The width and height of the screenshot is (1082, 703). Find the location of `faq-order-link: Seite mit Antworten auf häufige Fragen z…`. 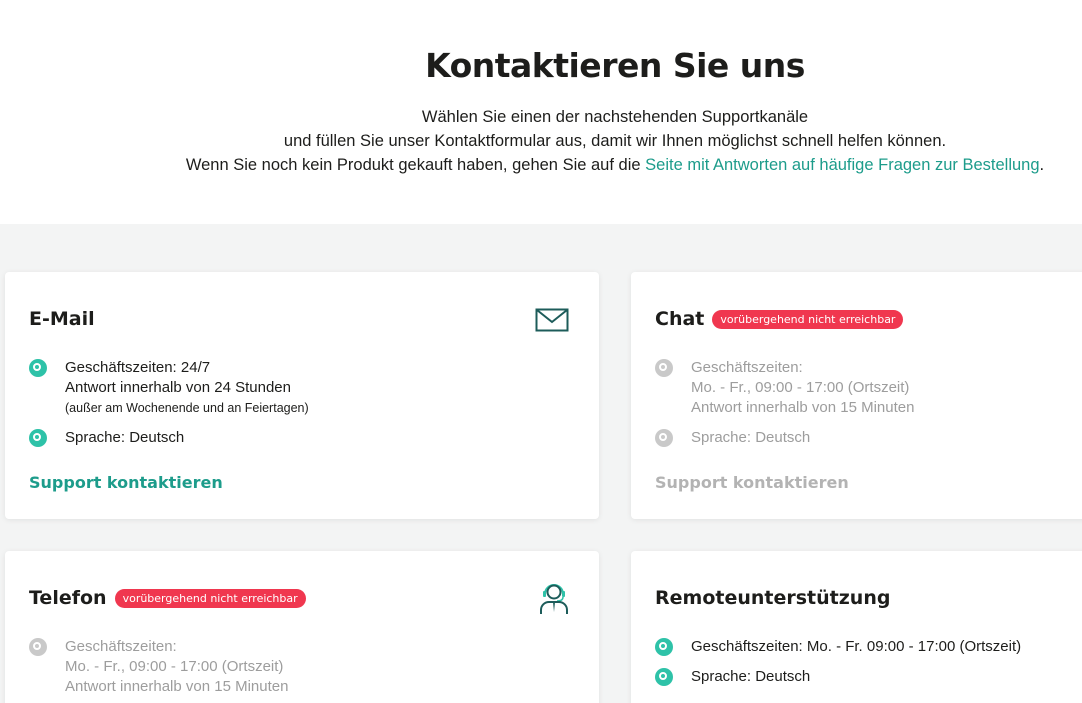

faq-order-link: Seite mit Antworten auf häufige Fragen z… is located at coordinates (842, 165).